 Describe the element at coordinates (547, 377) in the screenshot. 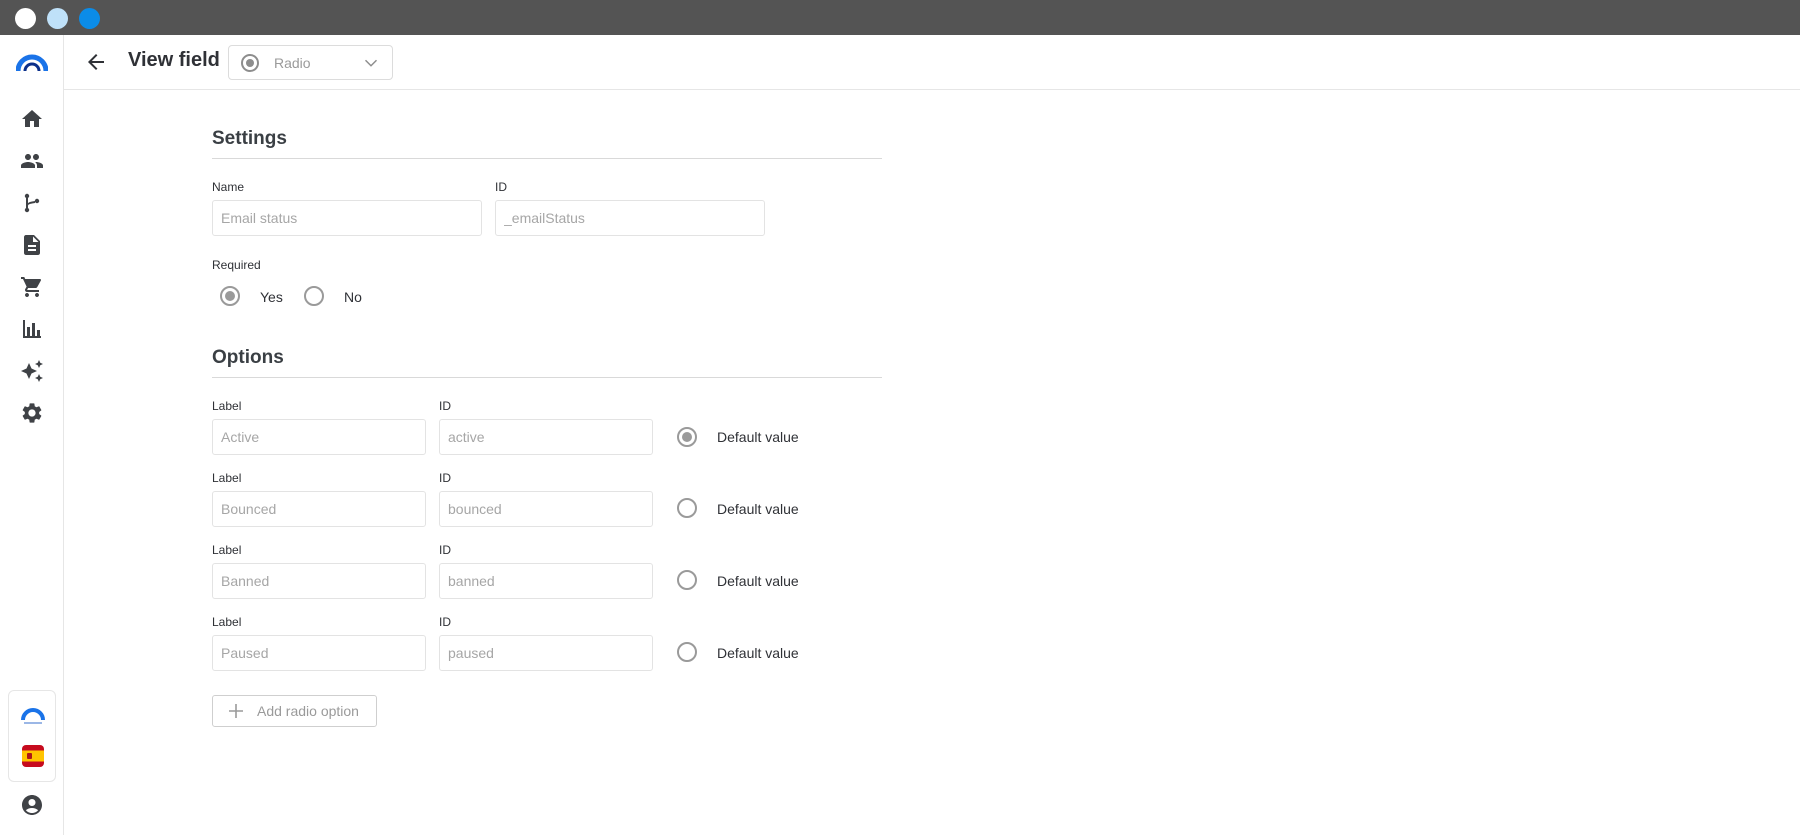

I see `options-divider` at that location.